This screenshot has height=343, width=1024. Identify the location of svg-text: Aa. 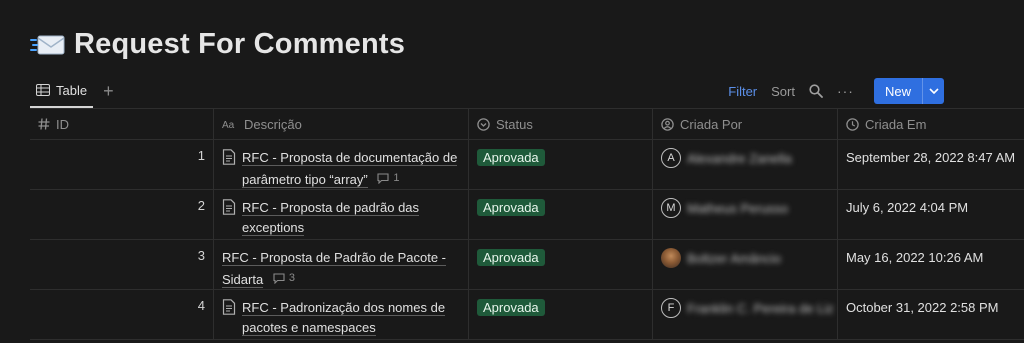
(228, 125).